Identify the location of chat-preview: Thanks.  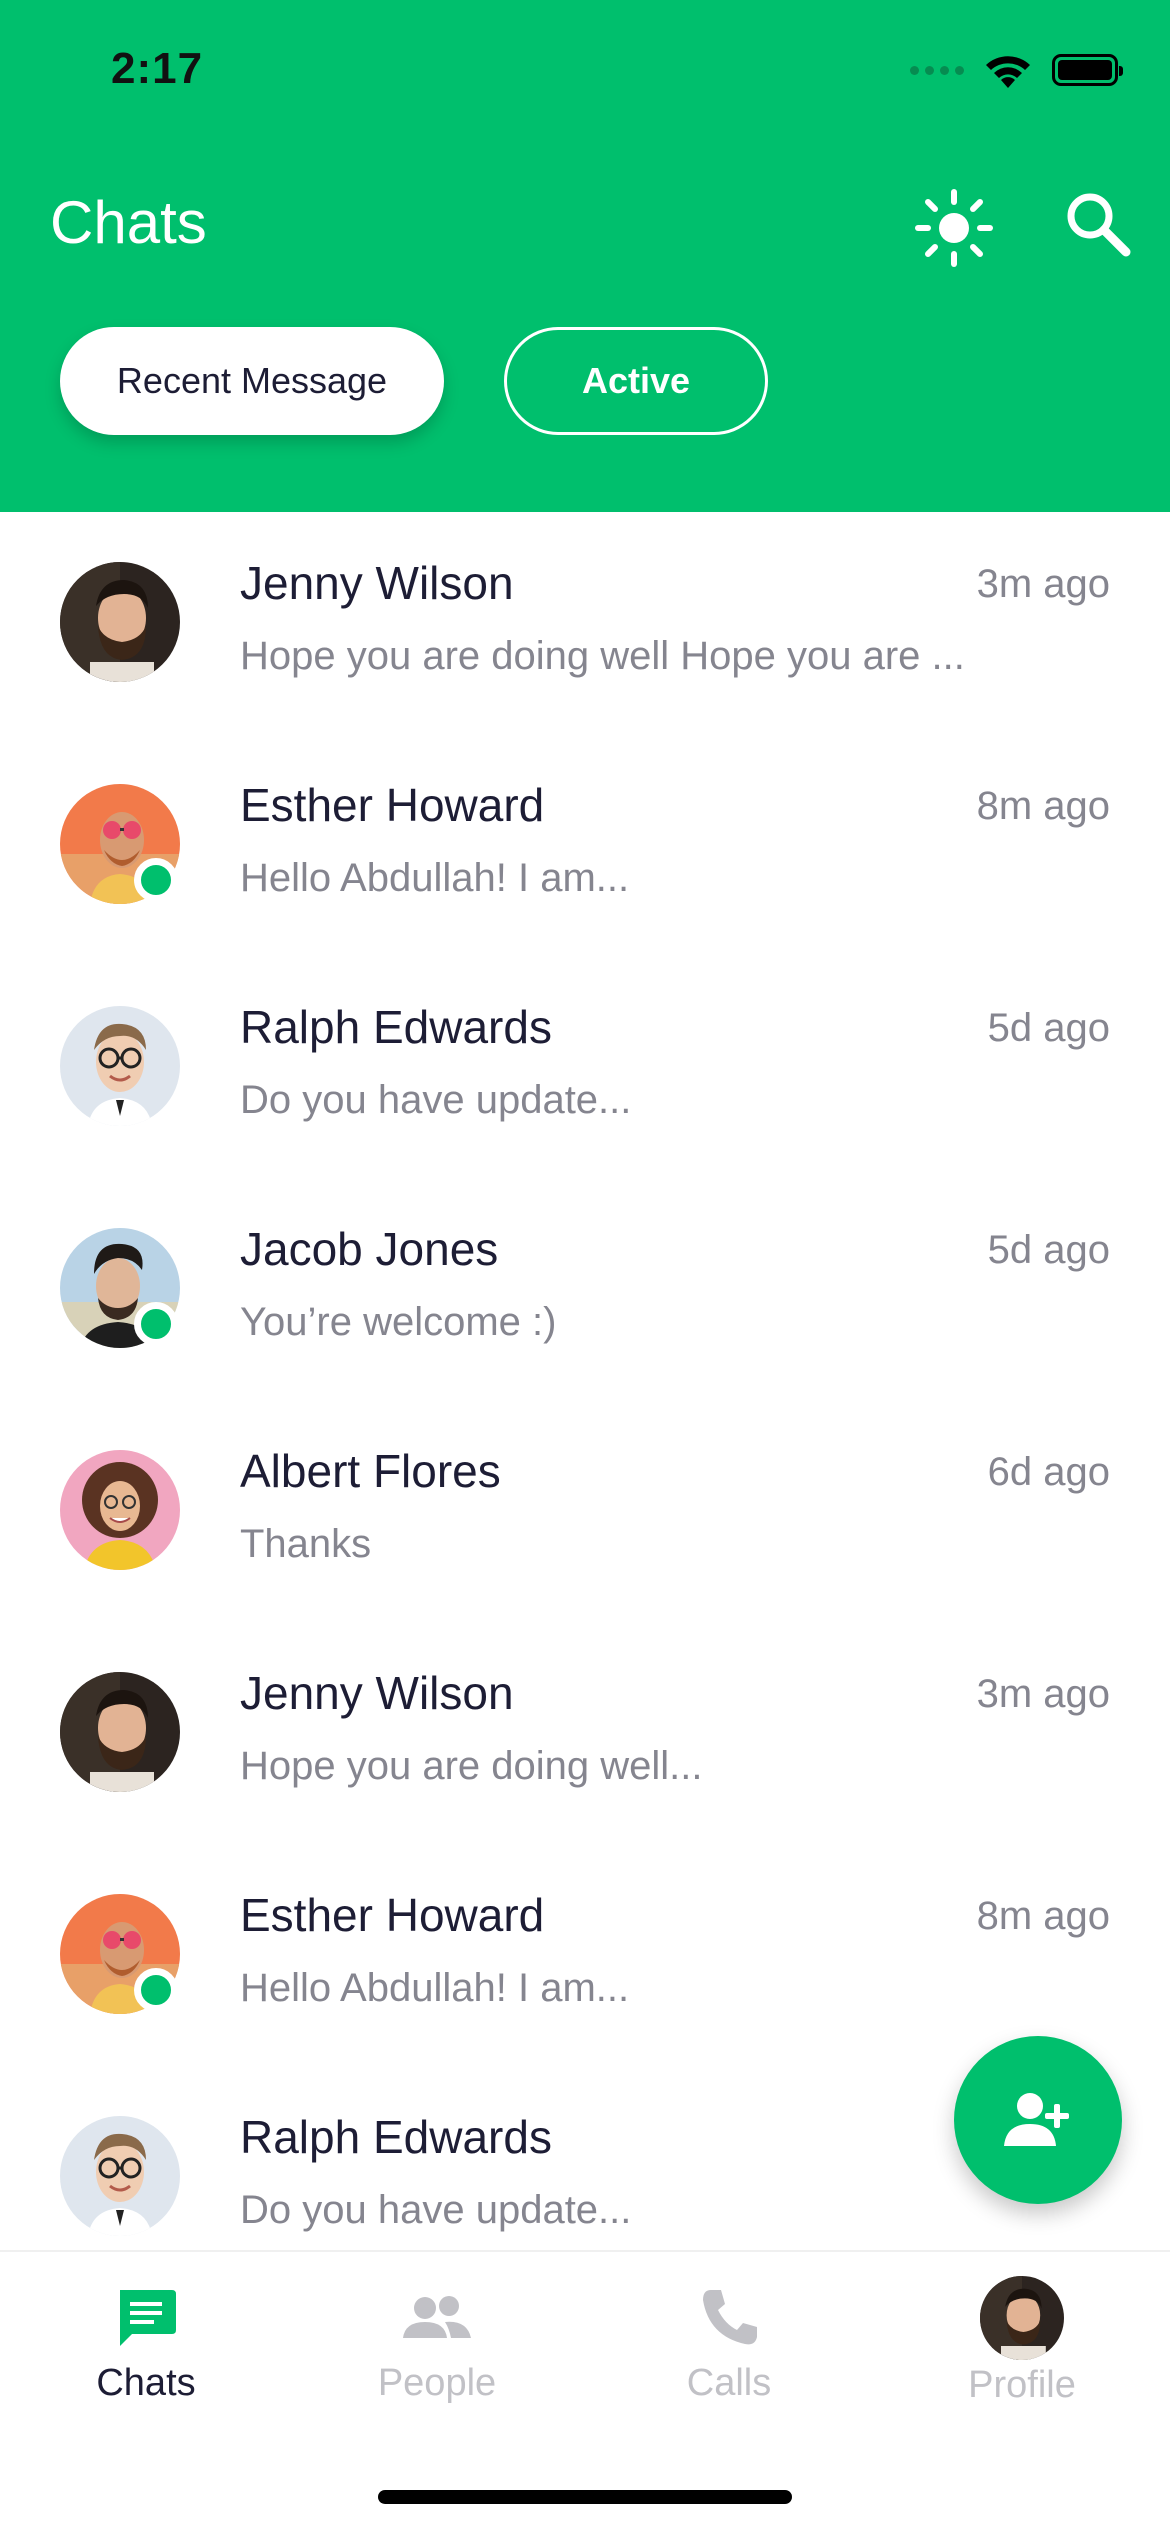
(306, 1544).